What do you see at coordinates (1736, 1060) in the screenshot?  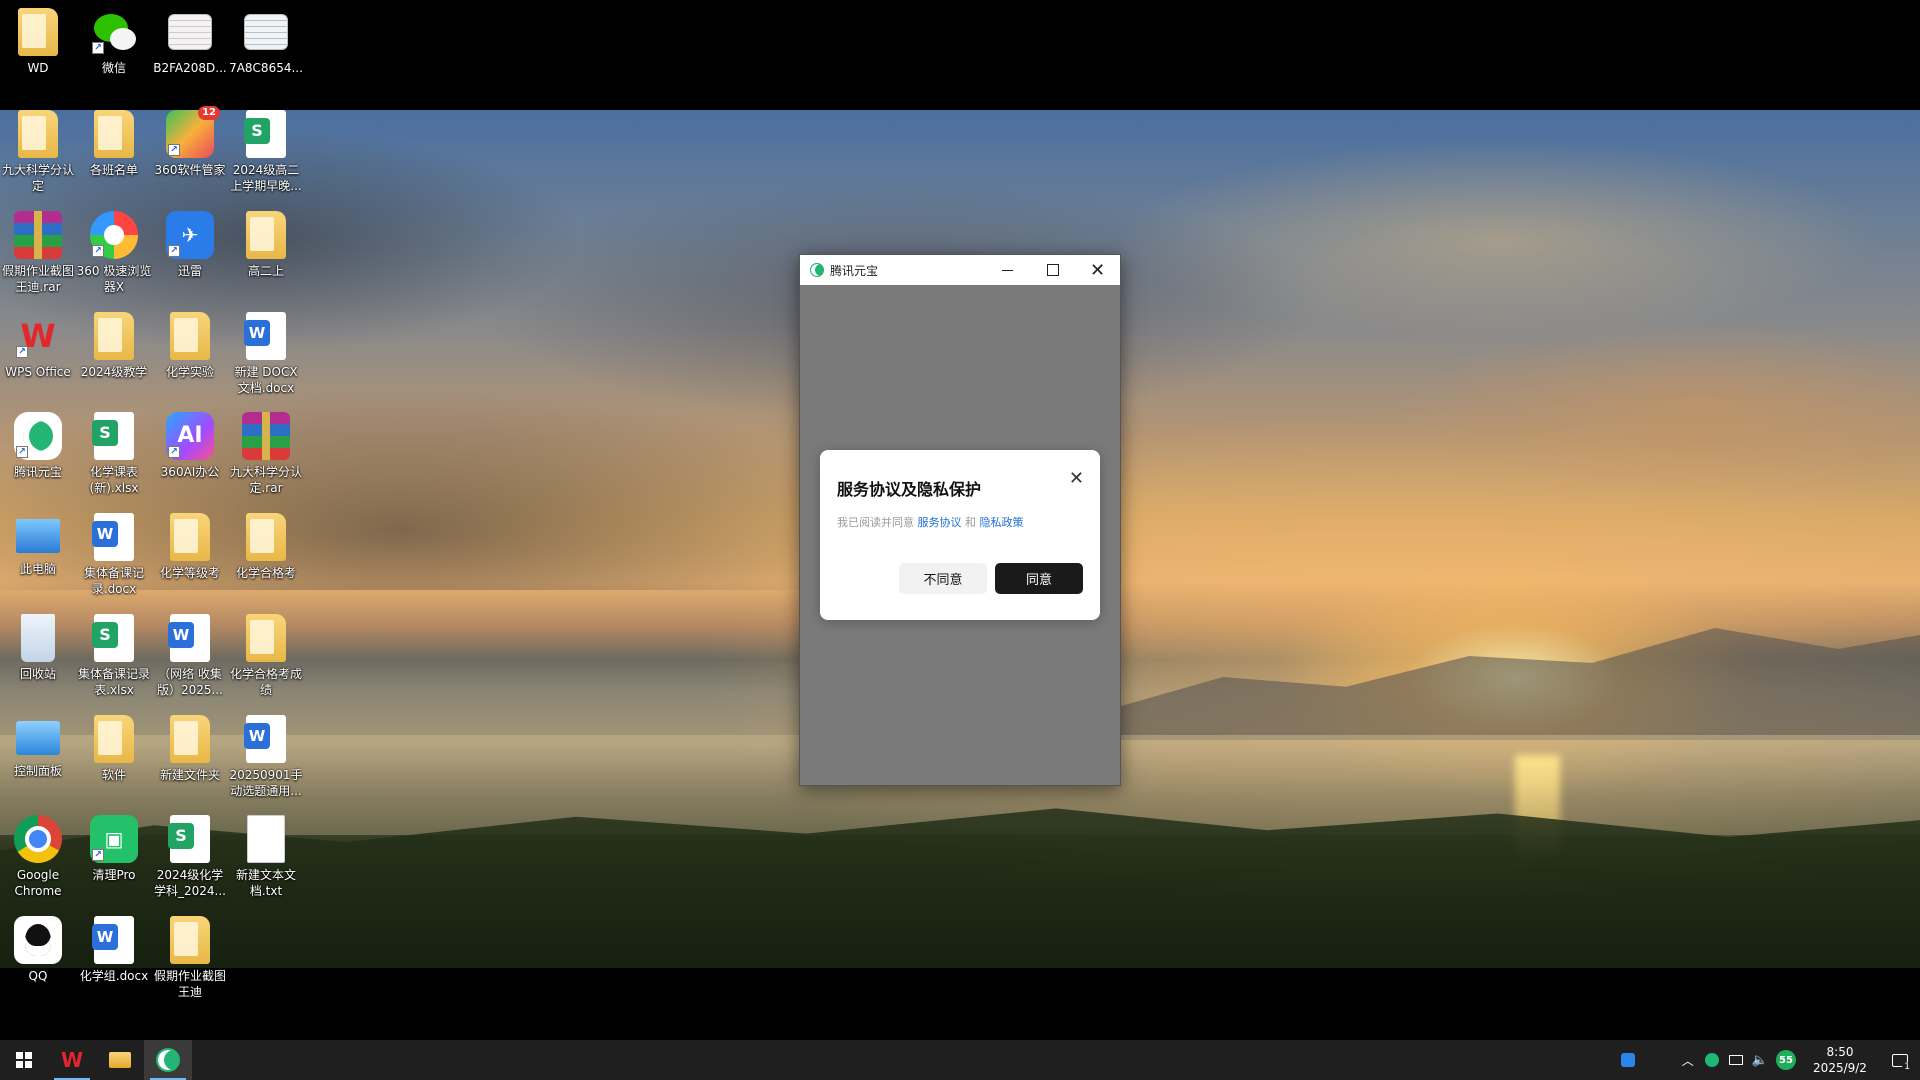 I see `tray-network` at bounding box center [1736, 1060].